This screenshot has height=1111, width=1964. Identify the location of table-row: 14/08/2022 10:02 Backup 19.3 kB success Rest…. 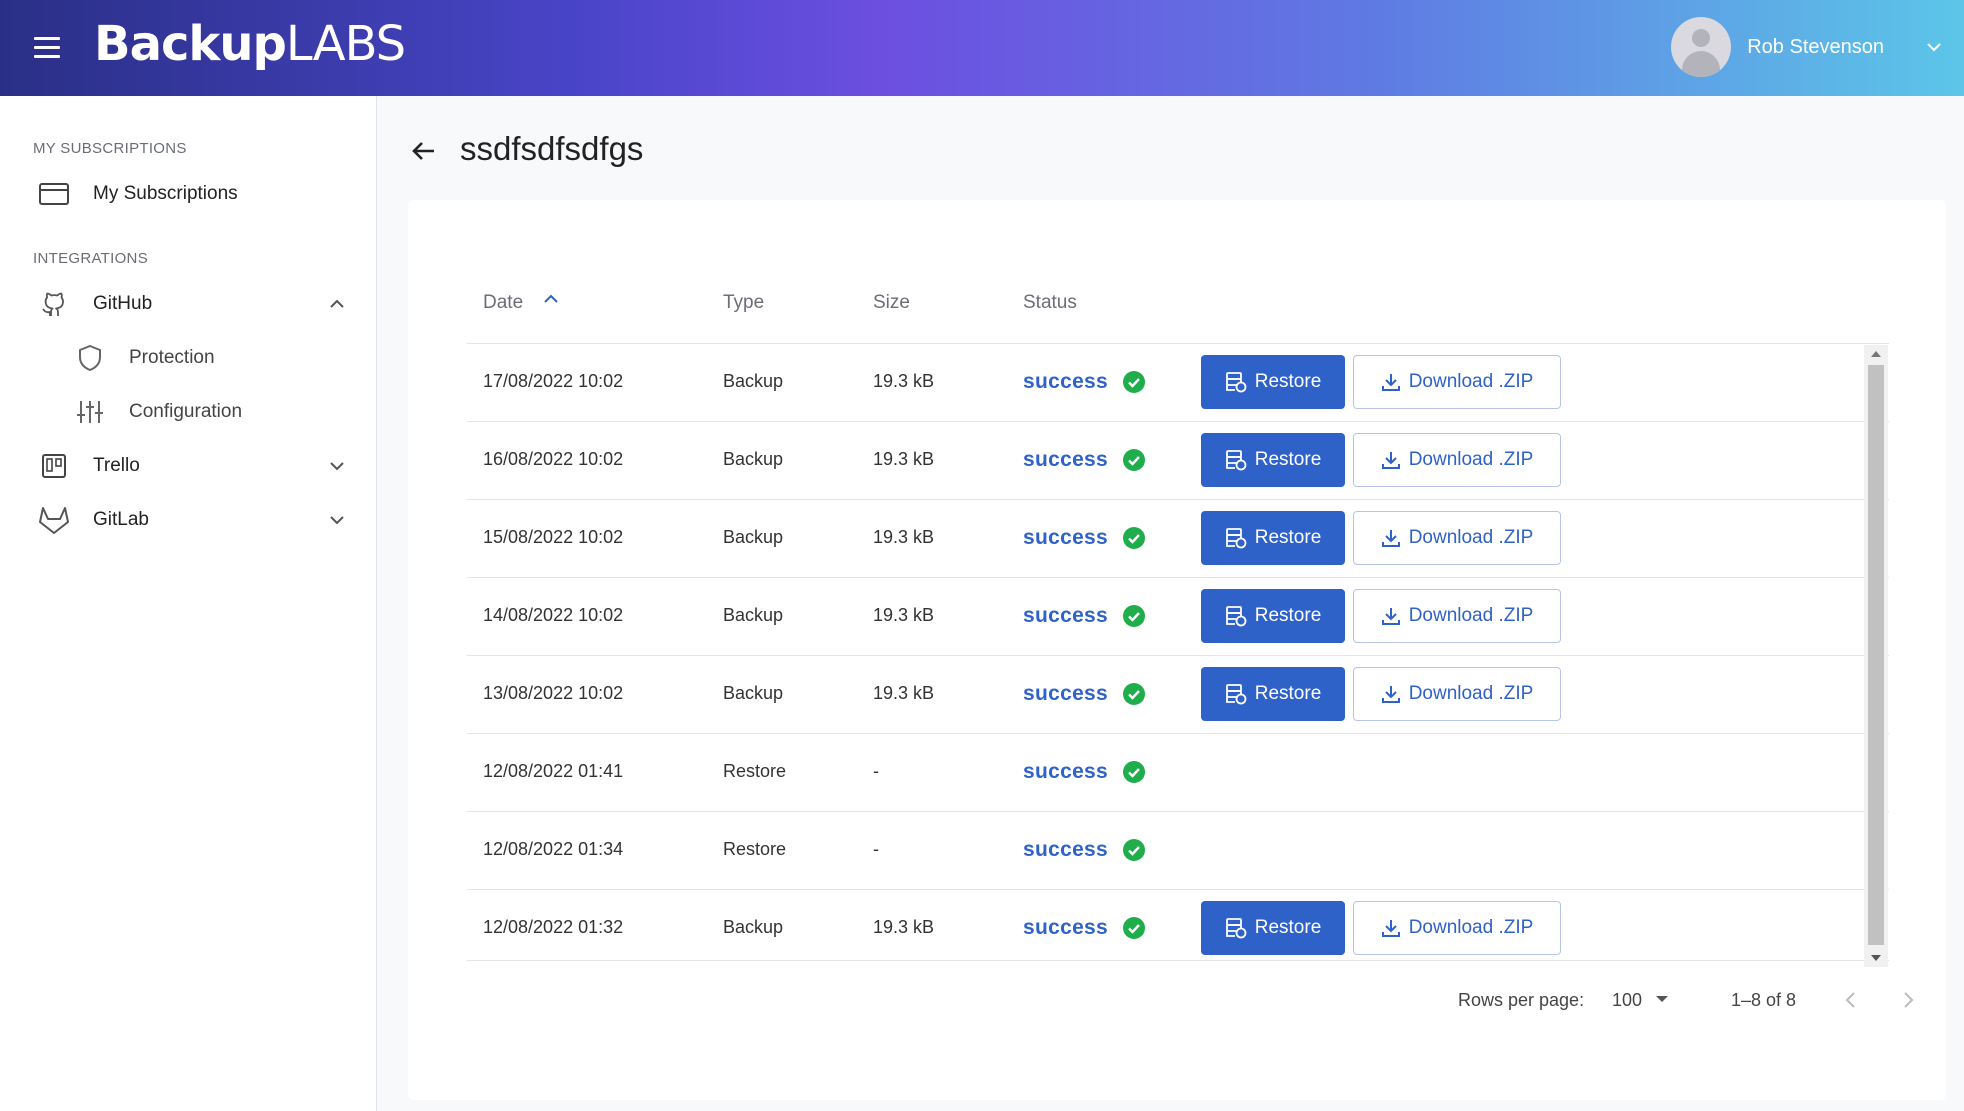
(1178, 617).